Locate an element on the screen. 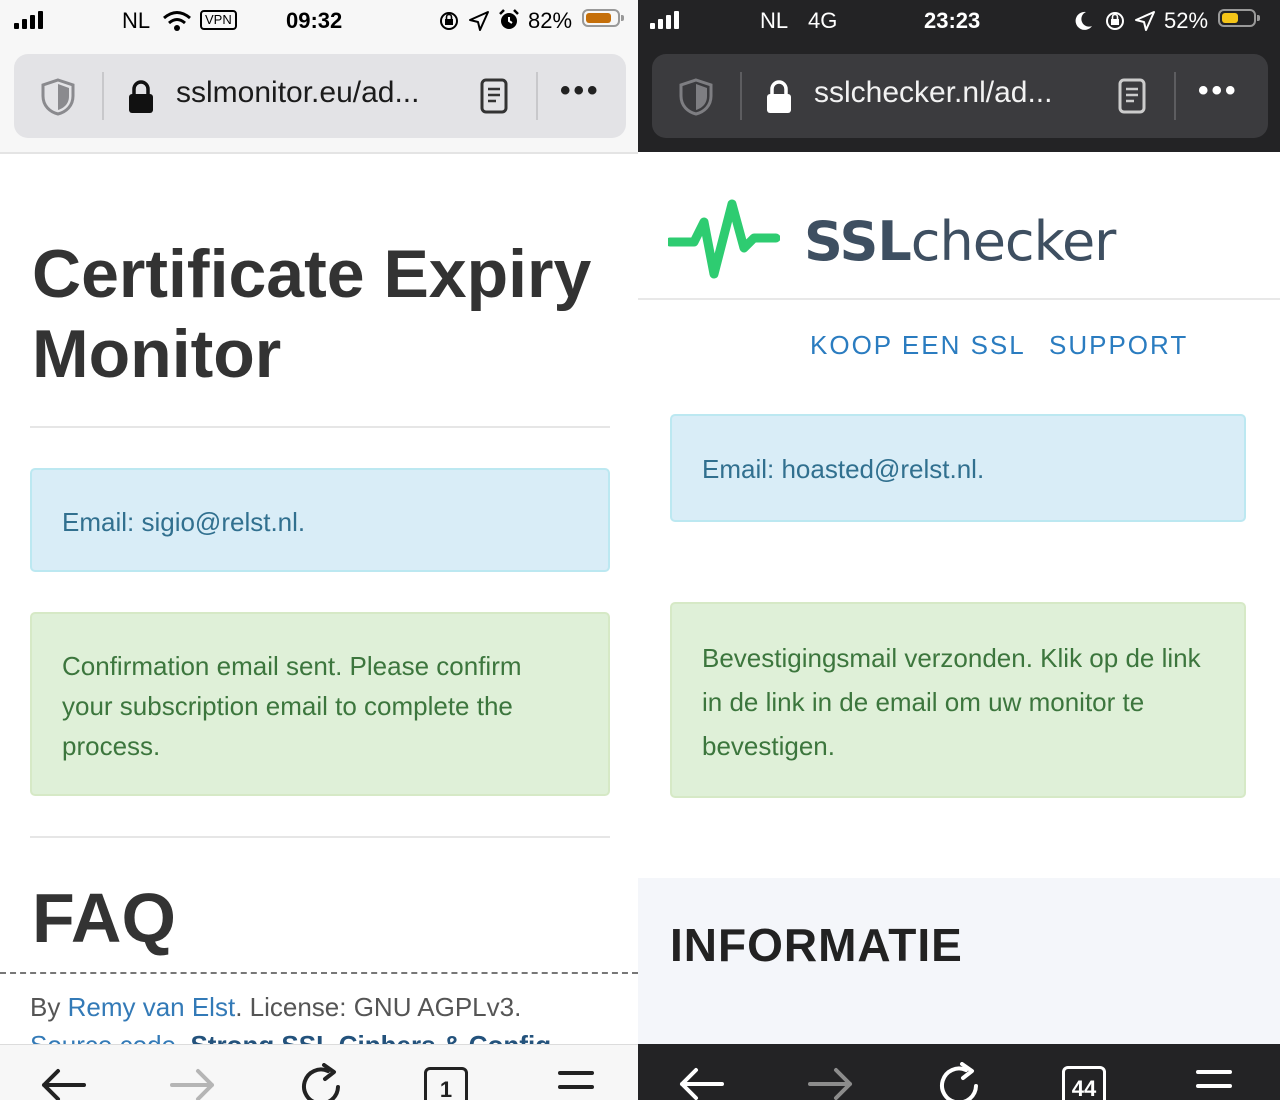 This screenshot has width=1280, height=1100. site-logo: SSLchecker is located at coordinates (960, 241).